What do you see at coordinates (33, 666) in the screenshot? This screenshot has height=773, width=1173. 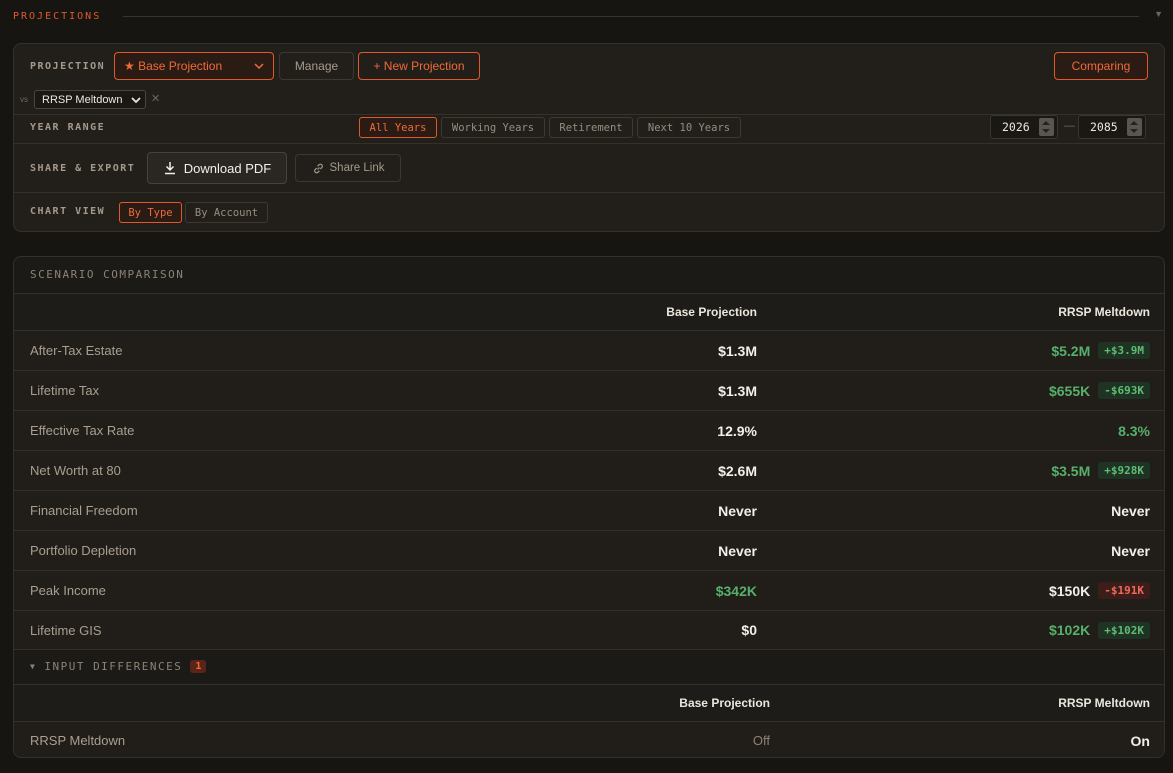 I see `caret-down-icon: ▼` at bounding box center [33, 666].